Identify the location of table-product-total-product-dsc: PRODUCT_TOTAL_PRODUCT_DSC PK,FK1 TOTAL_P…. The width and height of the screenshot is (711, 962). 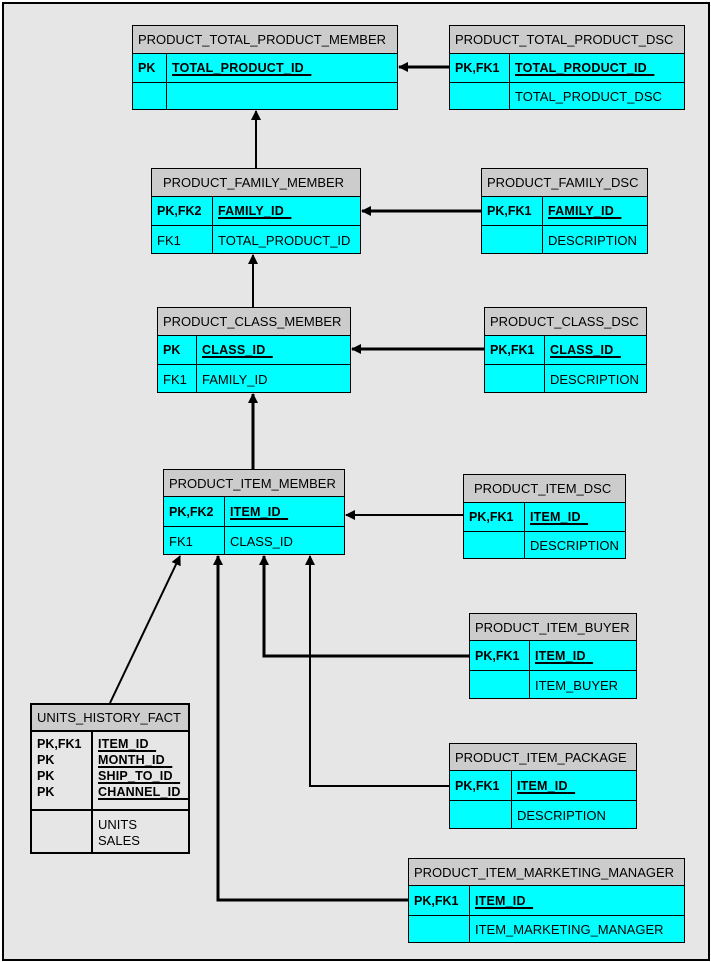
(567, 67).